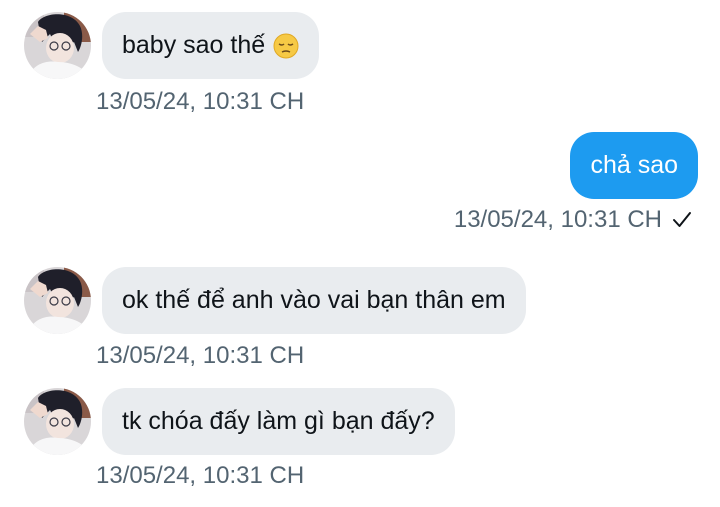  I want to click on message-bubble-incoming: baby sao thế, so click(211, 45).